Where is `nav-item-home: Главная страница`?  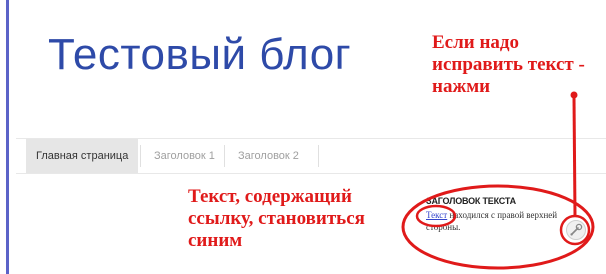
nav-item-home: Главная страница is located at coordinates (82, 156).